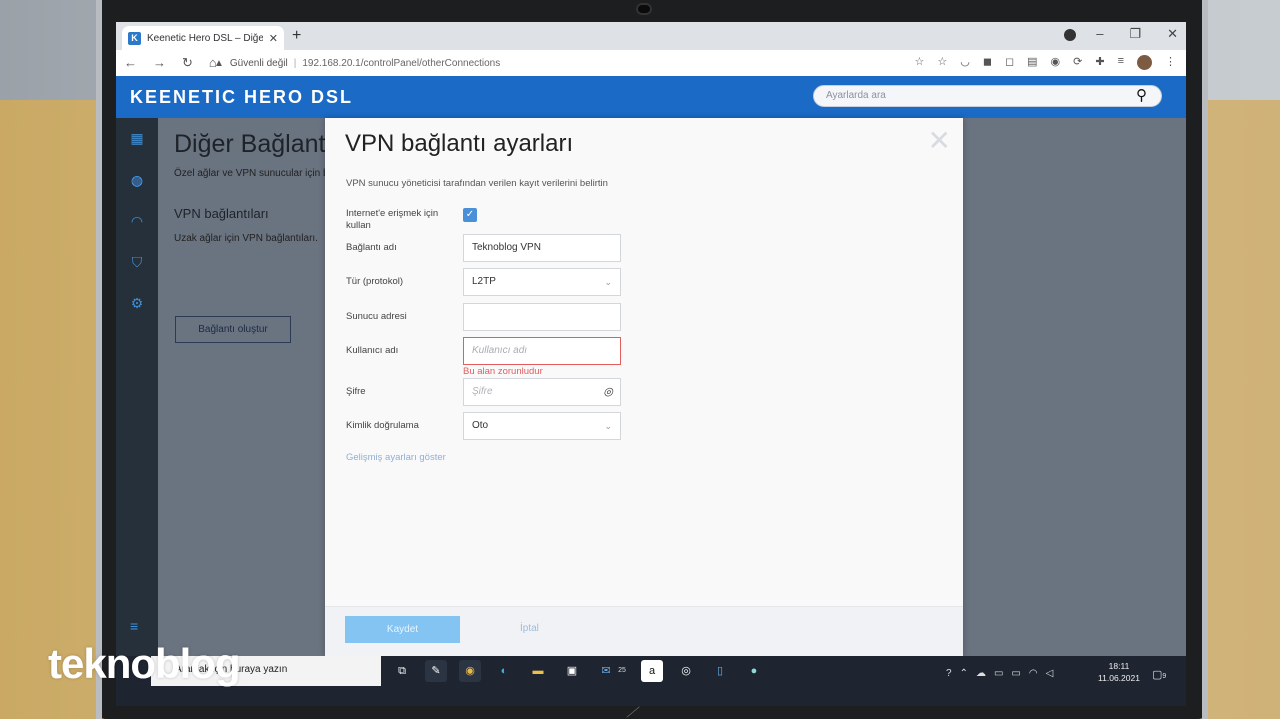 This screenshot has height=719, width=1280. What do you see at coordinates (144, 663) in the screenshot?
I see `teknoblog-watermark: teknoblog` at bounding box center [144, 663].